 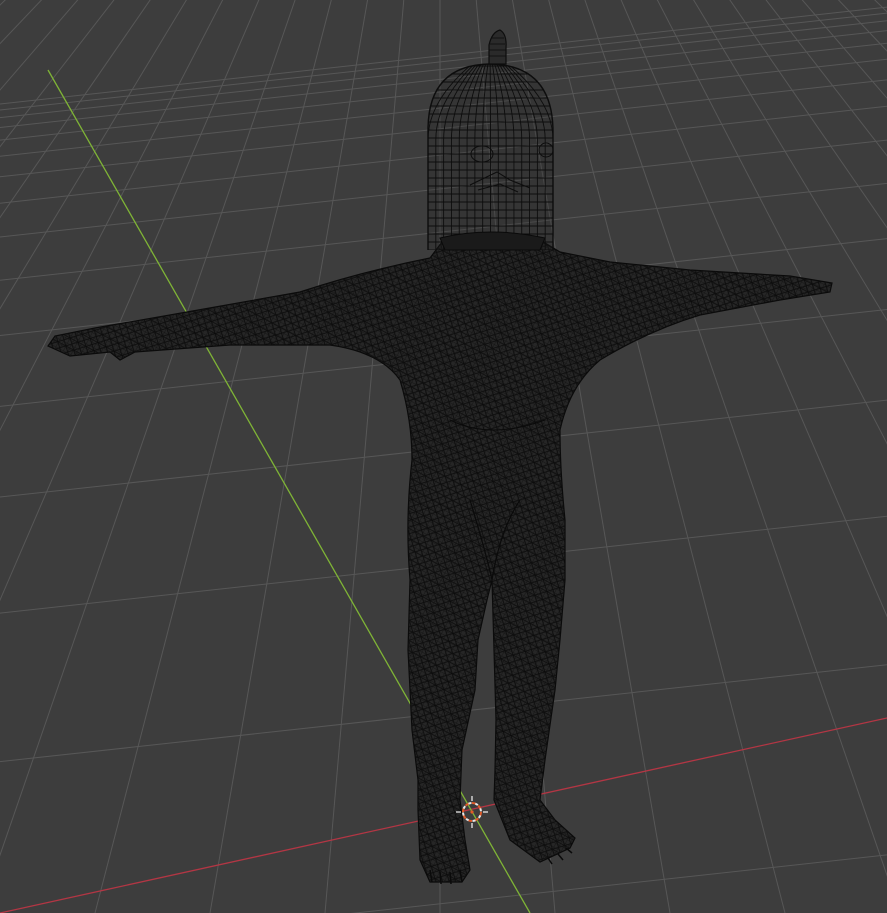 What do you see at coordinates (492, 241) in the screenshot?
I see `neck-ring` at bounding box center [492, 241].